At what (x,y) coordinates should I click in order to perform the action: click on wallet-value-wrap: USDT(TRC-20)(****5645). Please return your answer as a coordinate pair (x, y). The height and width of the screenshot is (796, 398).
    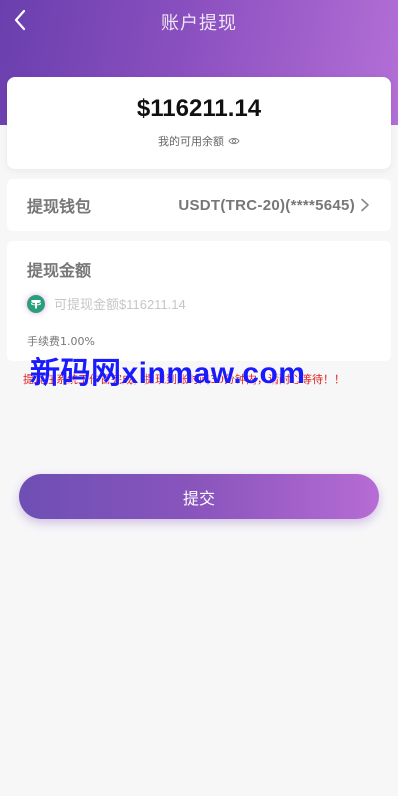
    Looking at the image, I should click on (274, 205).